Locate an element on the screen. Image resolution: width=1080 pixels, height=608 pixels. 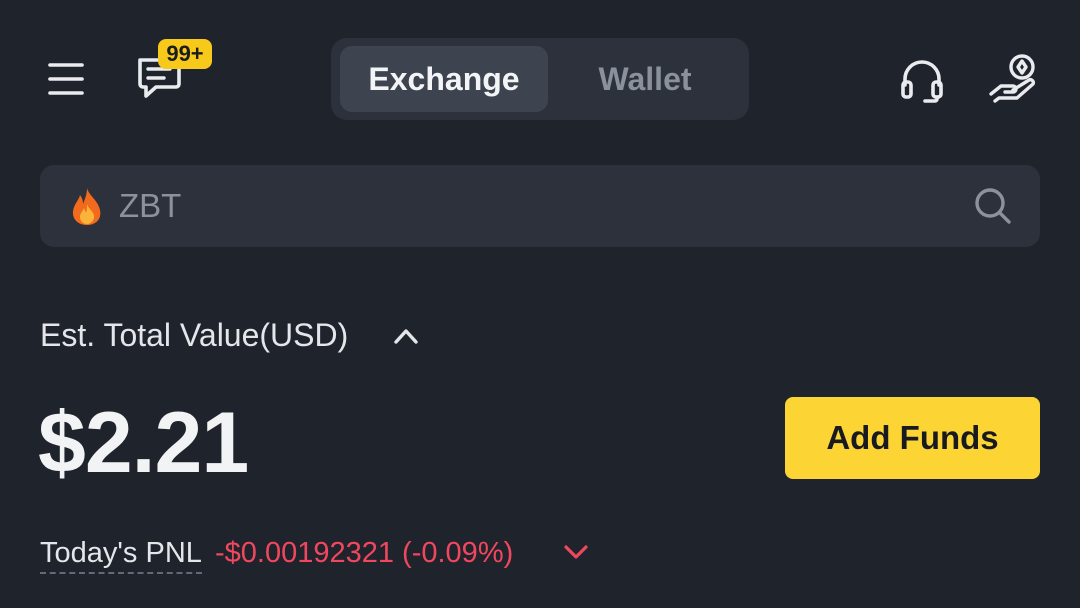
support-button is located at coordinates (922, 80).